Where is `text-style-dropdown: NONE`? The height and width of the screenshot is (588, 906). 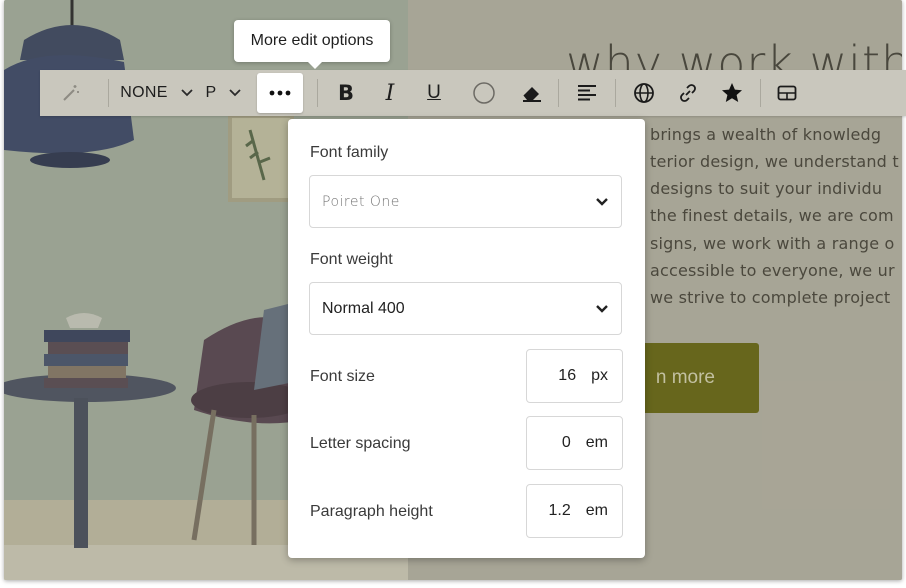 text-style-dropdown: NONE is located at coordinates (157, 93).